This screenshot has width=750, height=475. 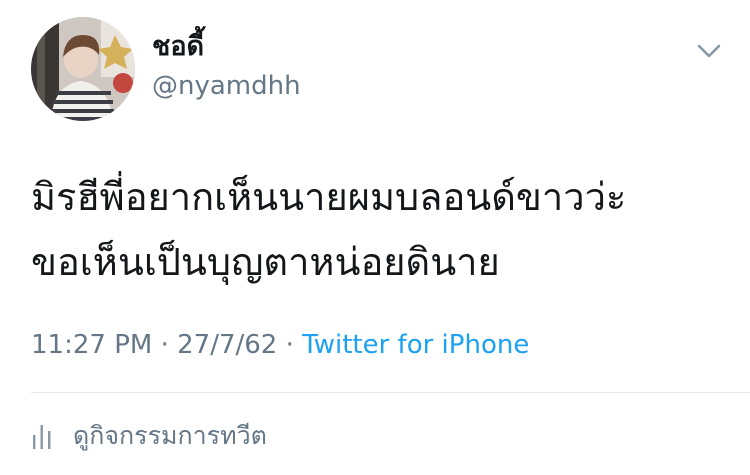 I want to click on avatar-photo, so click(x=83, y=69).